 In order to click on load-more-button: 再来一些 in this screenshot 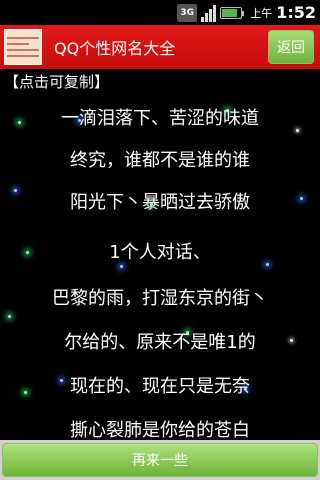, I will do `click(160, 460)`.